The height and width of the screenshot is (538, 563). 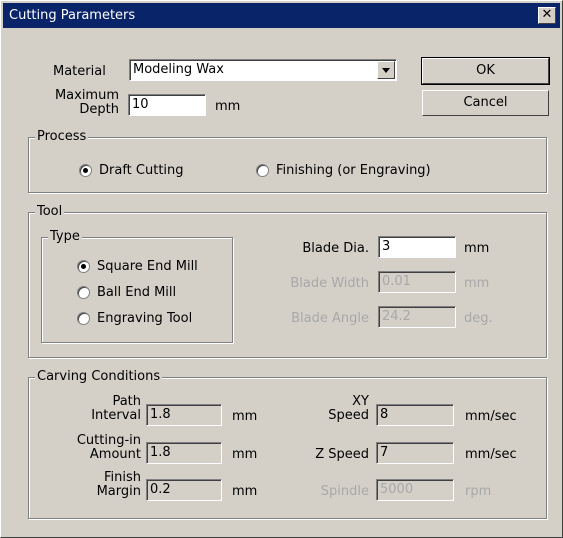 What do you see at coordinates (417, 317) in the screenshot?
I see `blade-angle-input: 24.2` at bounding box center [417, 317].